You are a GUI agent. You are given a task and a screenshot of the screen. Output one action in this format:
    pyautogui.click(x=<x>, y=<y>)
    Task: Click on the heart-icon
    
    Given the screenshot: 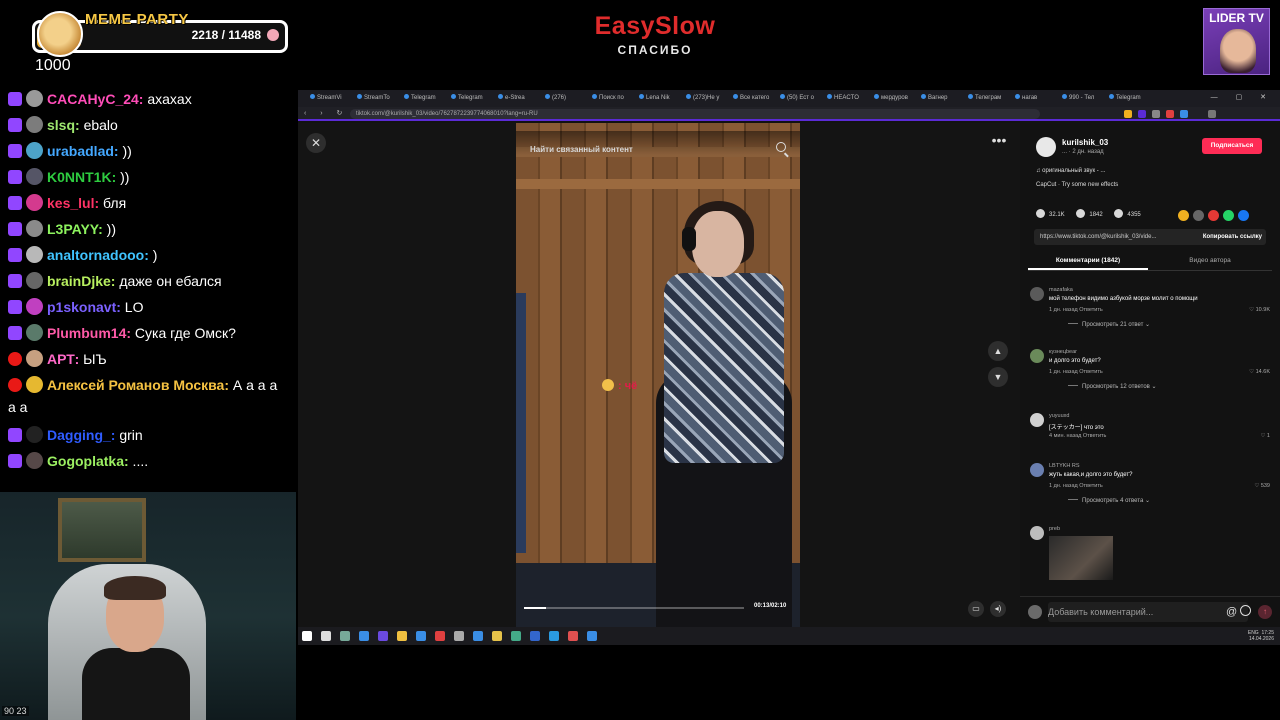 What is the action you would take?
    pyautogui.click(x=1040, y=213)
    